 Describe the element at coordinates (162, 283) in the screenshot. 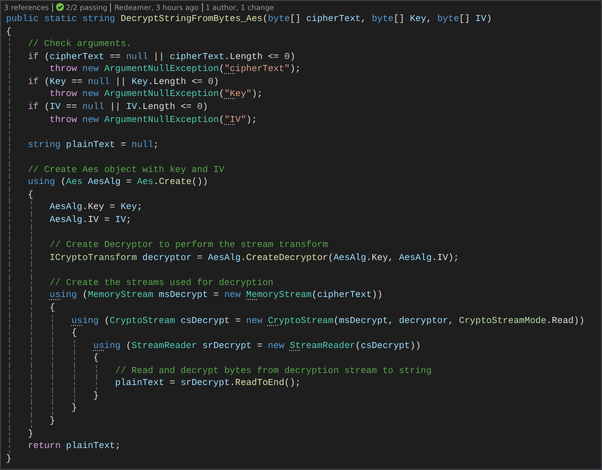

I see `code-comment: // Create the streams used for decryption` at that location.